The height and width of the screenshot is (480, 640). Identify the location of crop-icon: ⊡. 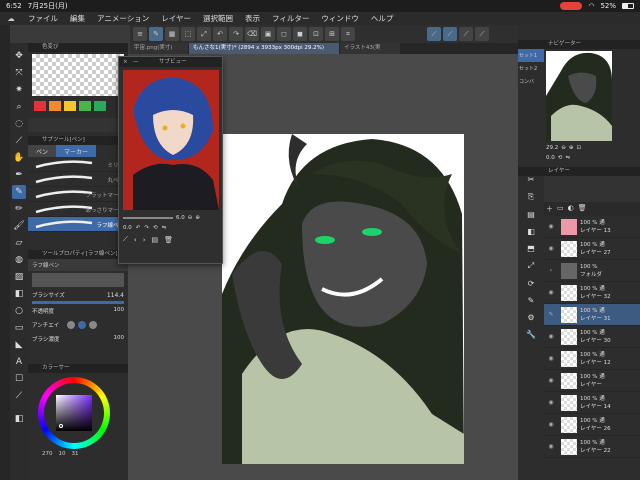
(316, 34).